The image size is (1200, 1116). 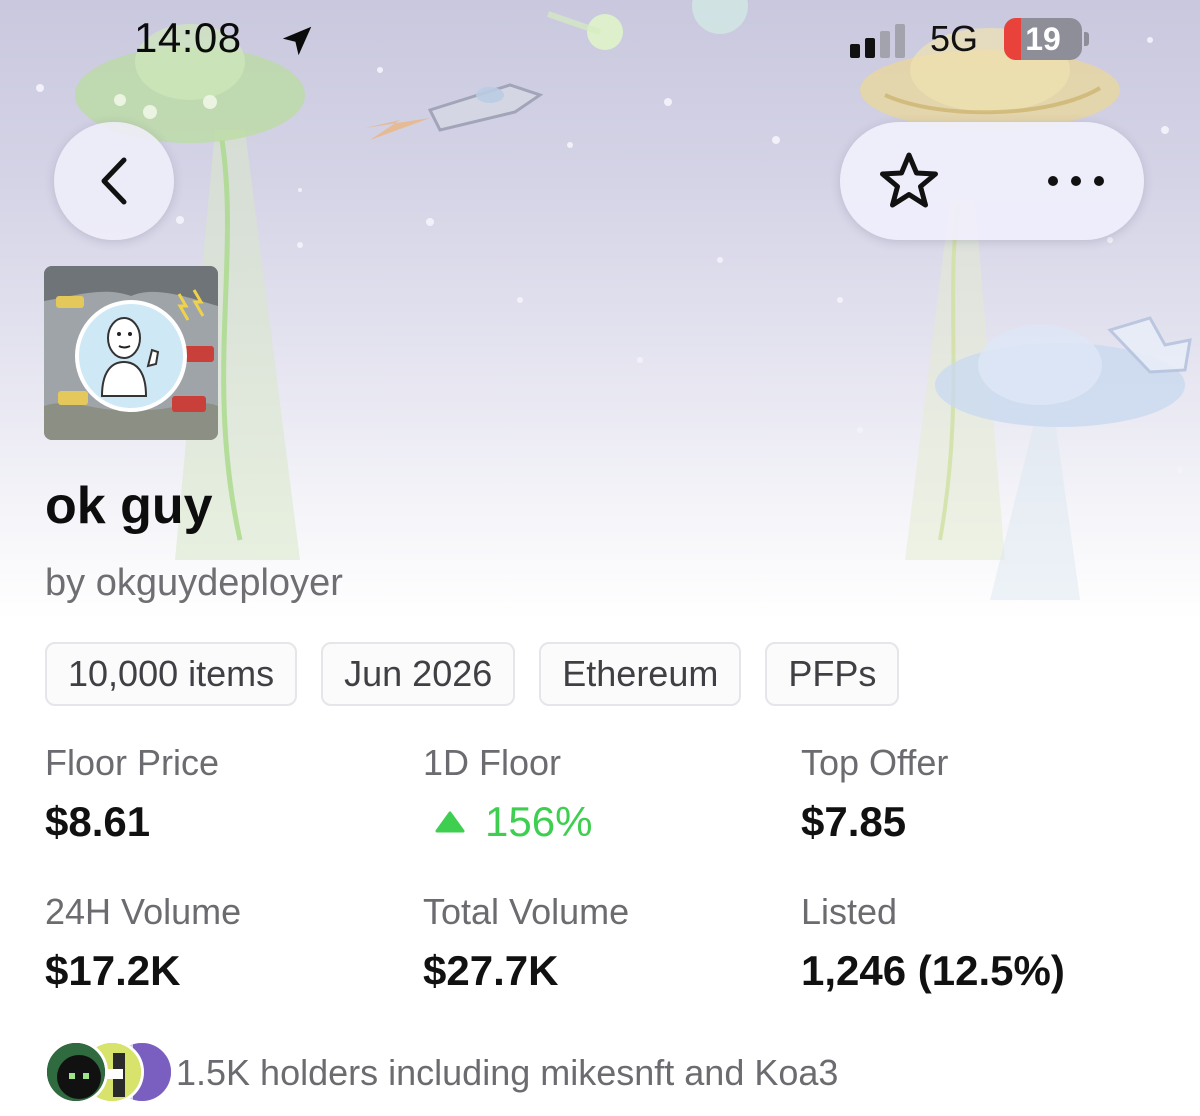 What do you see at coordinates (849, 911) in the screenshot?
I see `stat-label: Listed` at bounding box center [849, 911].